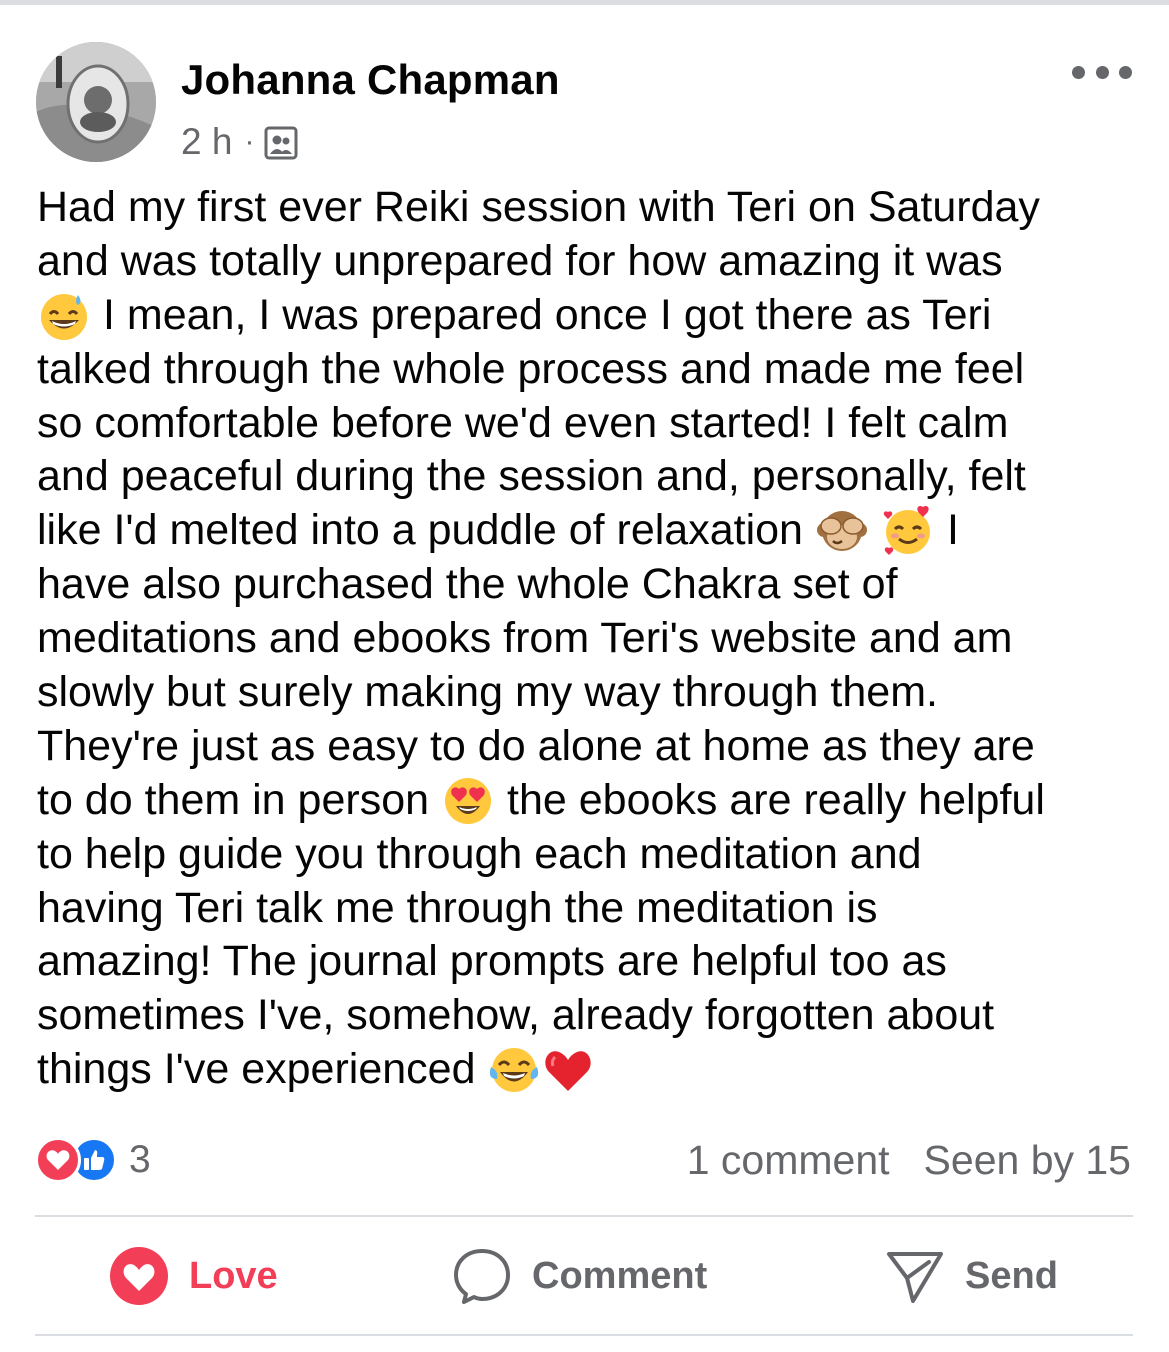 The height and width of the screenshot is (1352, 1169). What do you see at coordinates (915, 1277) in the screenshot?
I see `send-icon` at bounding box center [915, 1277].